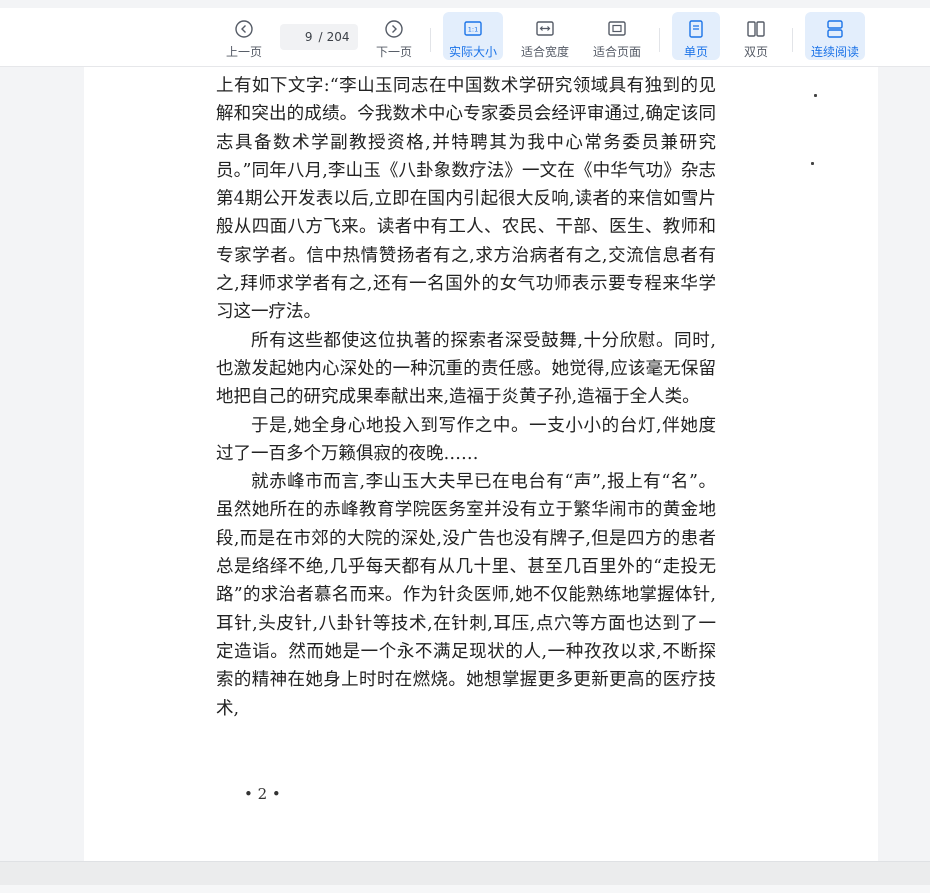 The image size is (930, 893). I want to click on current-page-input, so click(300, 37).